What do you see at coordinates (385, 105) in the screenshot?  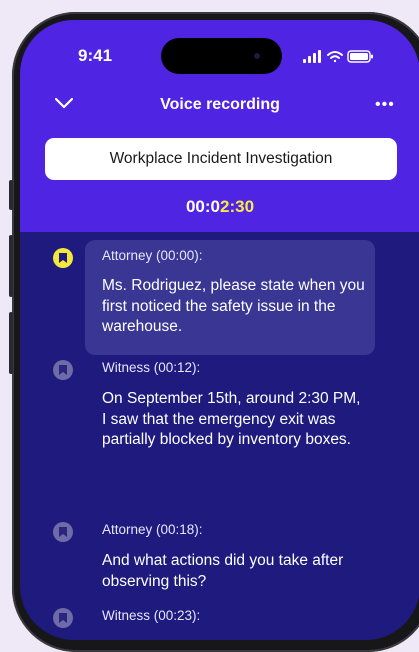 I see `more-options-icon: •••` at bounding box center [385, 105].